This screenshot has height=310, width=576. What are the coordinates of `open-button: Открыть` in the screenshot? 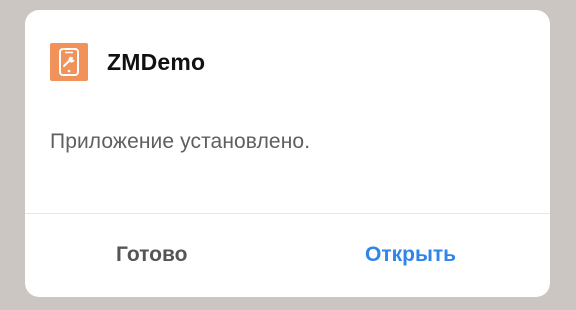 It's located at (410, 255).